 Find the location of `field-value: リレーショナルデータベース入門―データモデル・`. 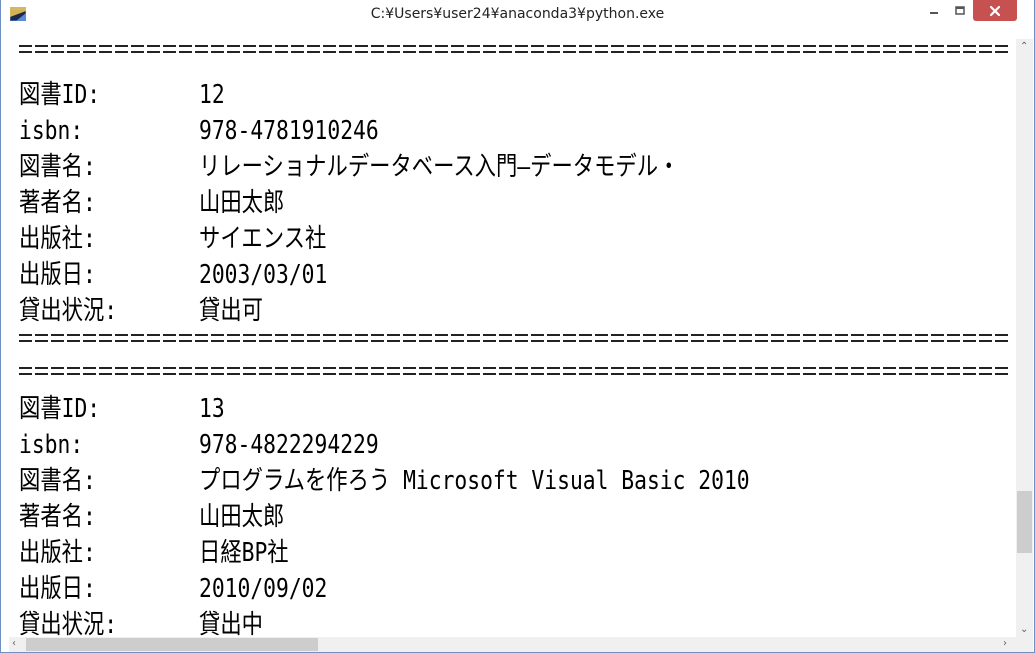

field-value: リレーショナルデータベース入門―データモデル・ is located at coordinates (439, 167).